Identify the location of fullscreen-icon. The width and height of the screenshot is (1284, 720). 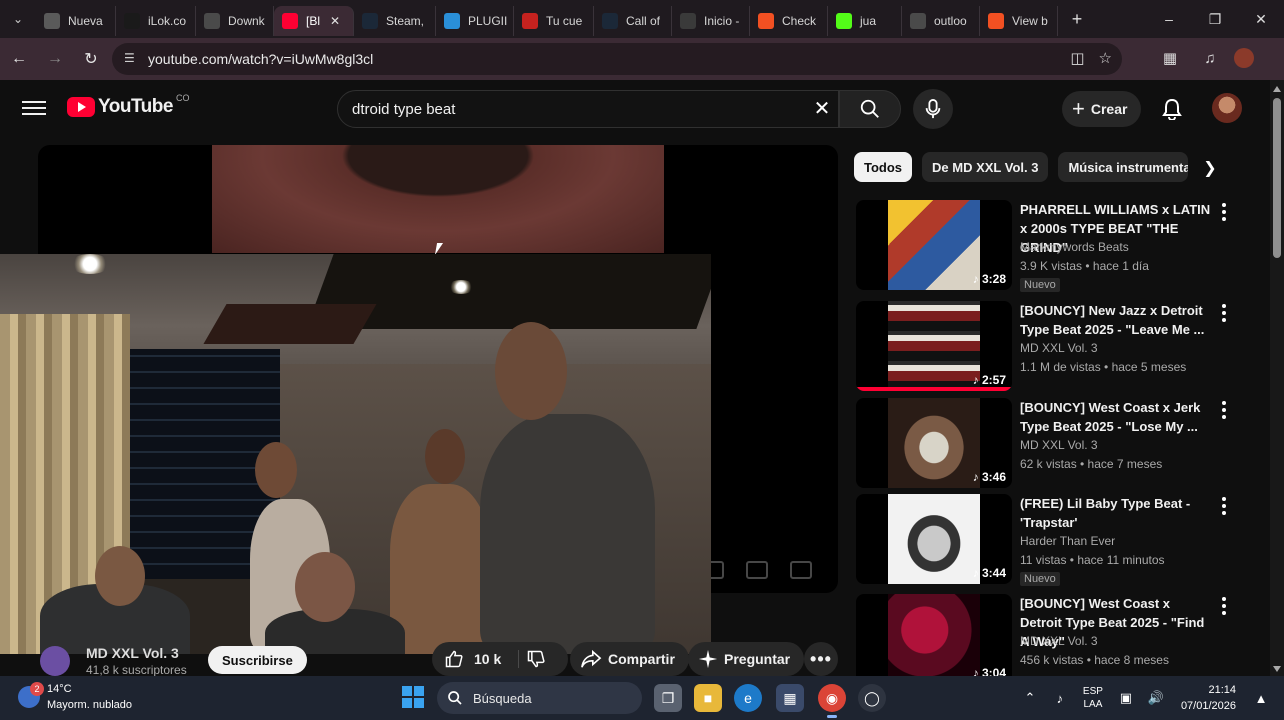
(801, 570).